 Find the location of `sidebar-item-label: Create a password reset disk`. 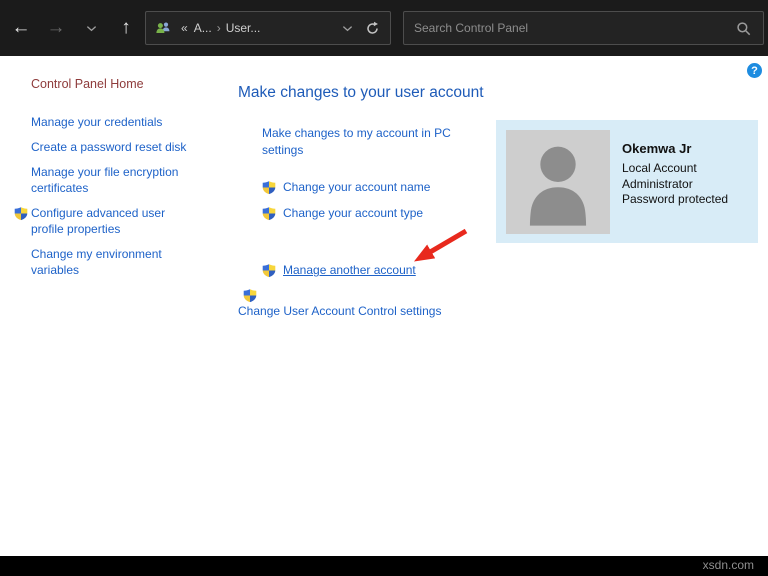

sidebar-item-label: Create a password reset disk is located at coordinates (109, 147).